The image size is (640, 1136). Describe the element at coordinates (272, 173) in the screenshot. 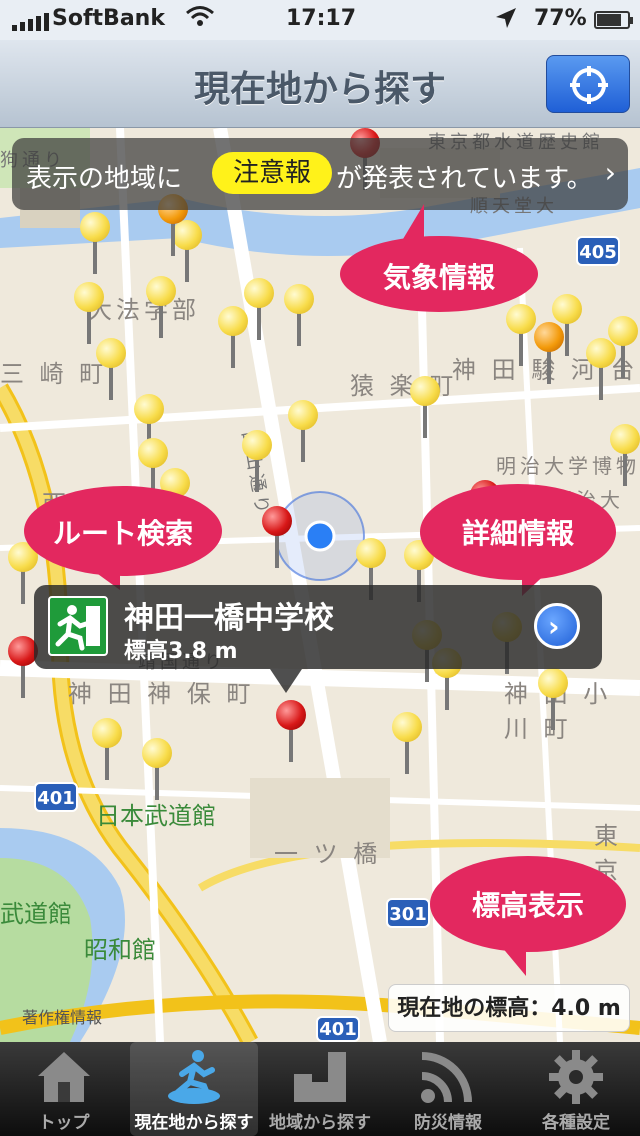

I see `alert-badge: 注意報` at that location.